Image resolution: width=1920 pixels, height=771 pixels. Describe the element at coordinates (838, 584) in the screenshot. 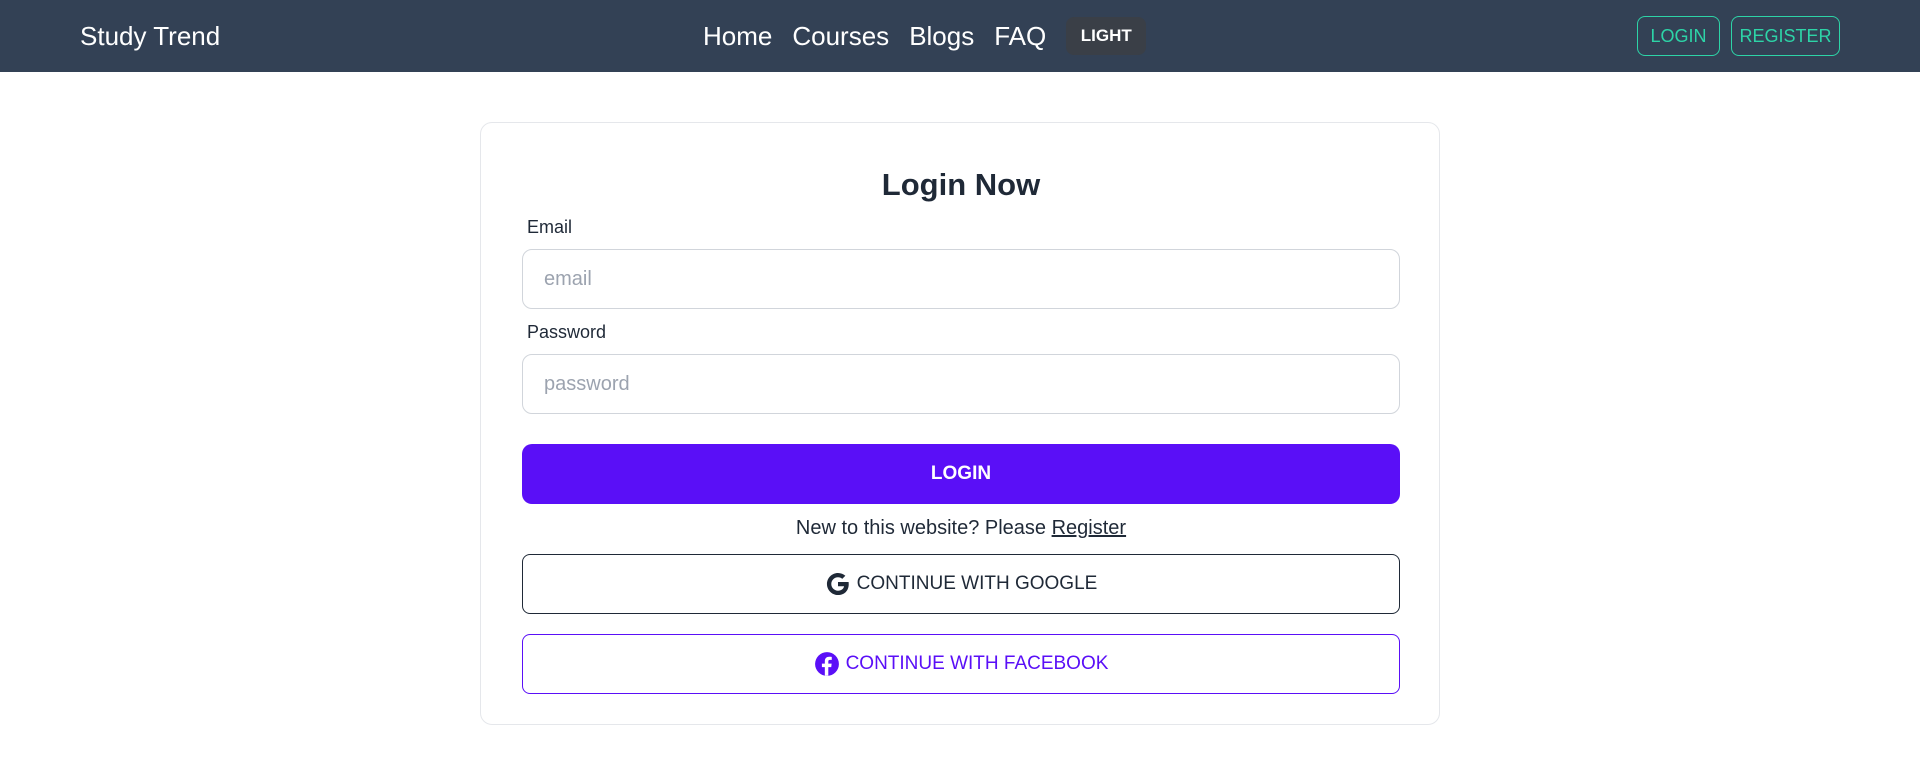

I see `google-icon` at that location.